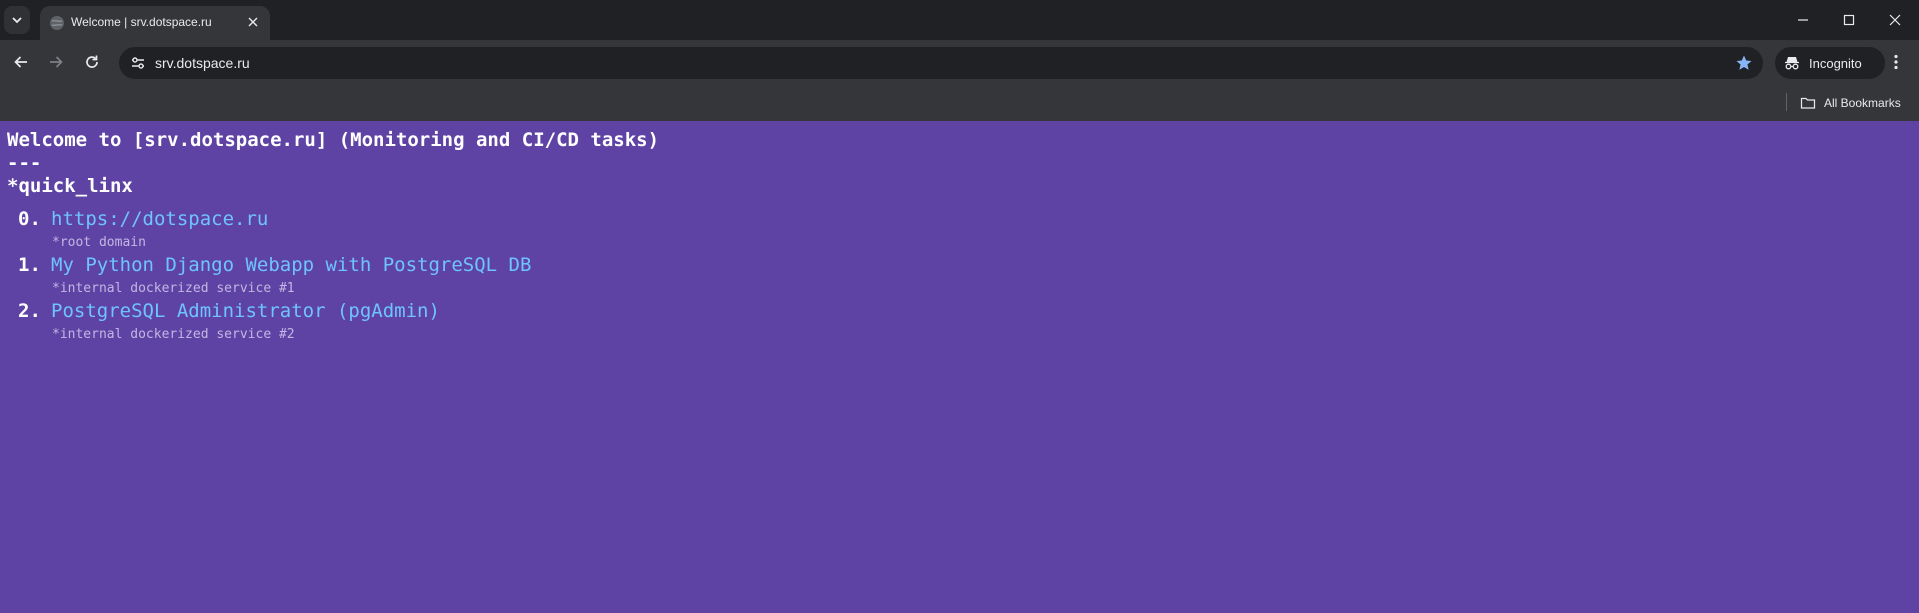  I want to click on tune-icon, so click(138, 63).